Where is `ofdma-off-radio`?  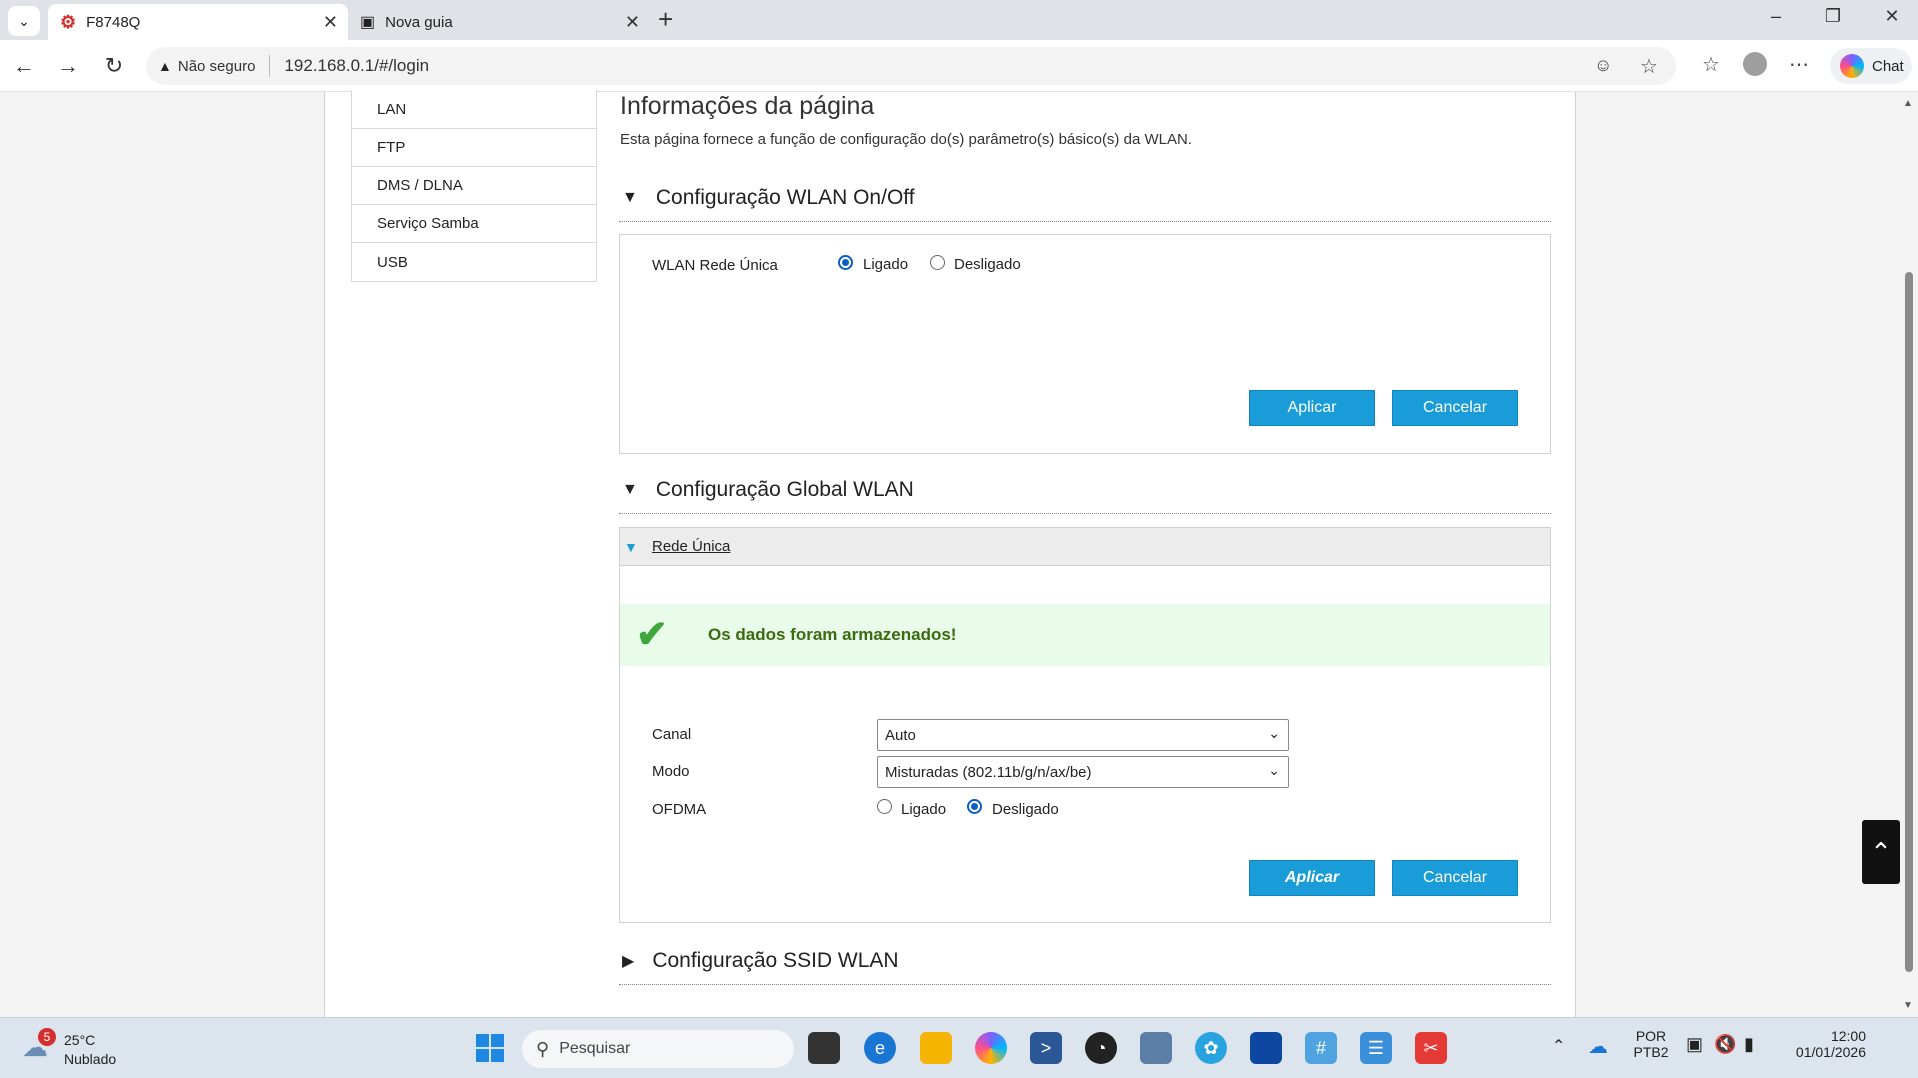
ofdma-off-radio is located at coordinates (974, 806).